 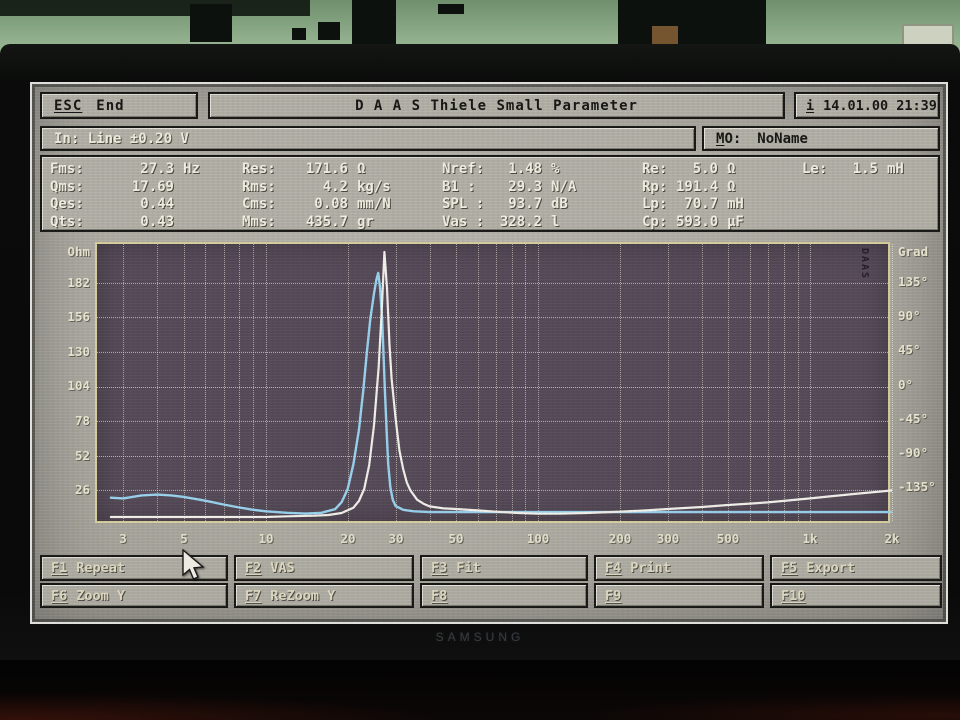 I want to click on param-qes: Qes: 0.44, so click(x=112, y=204).